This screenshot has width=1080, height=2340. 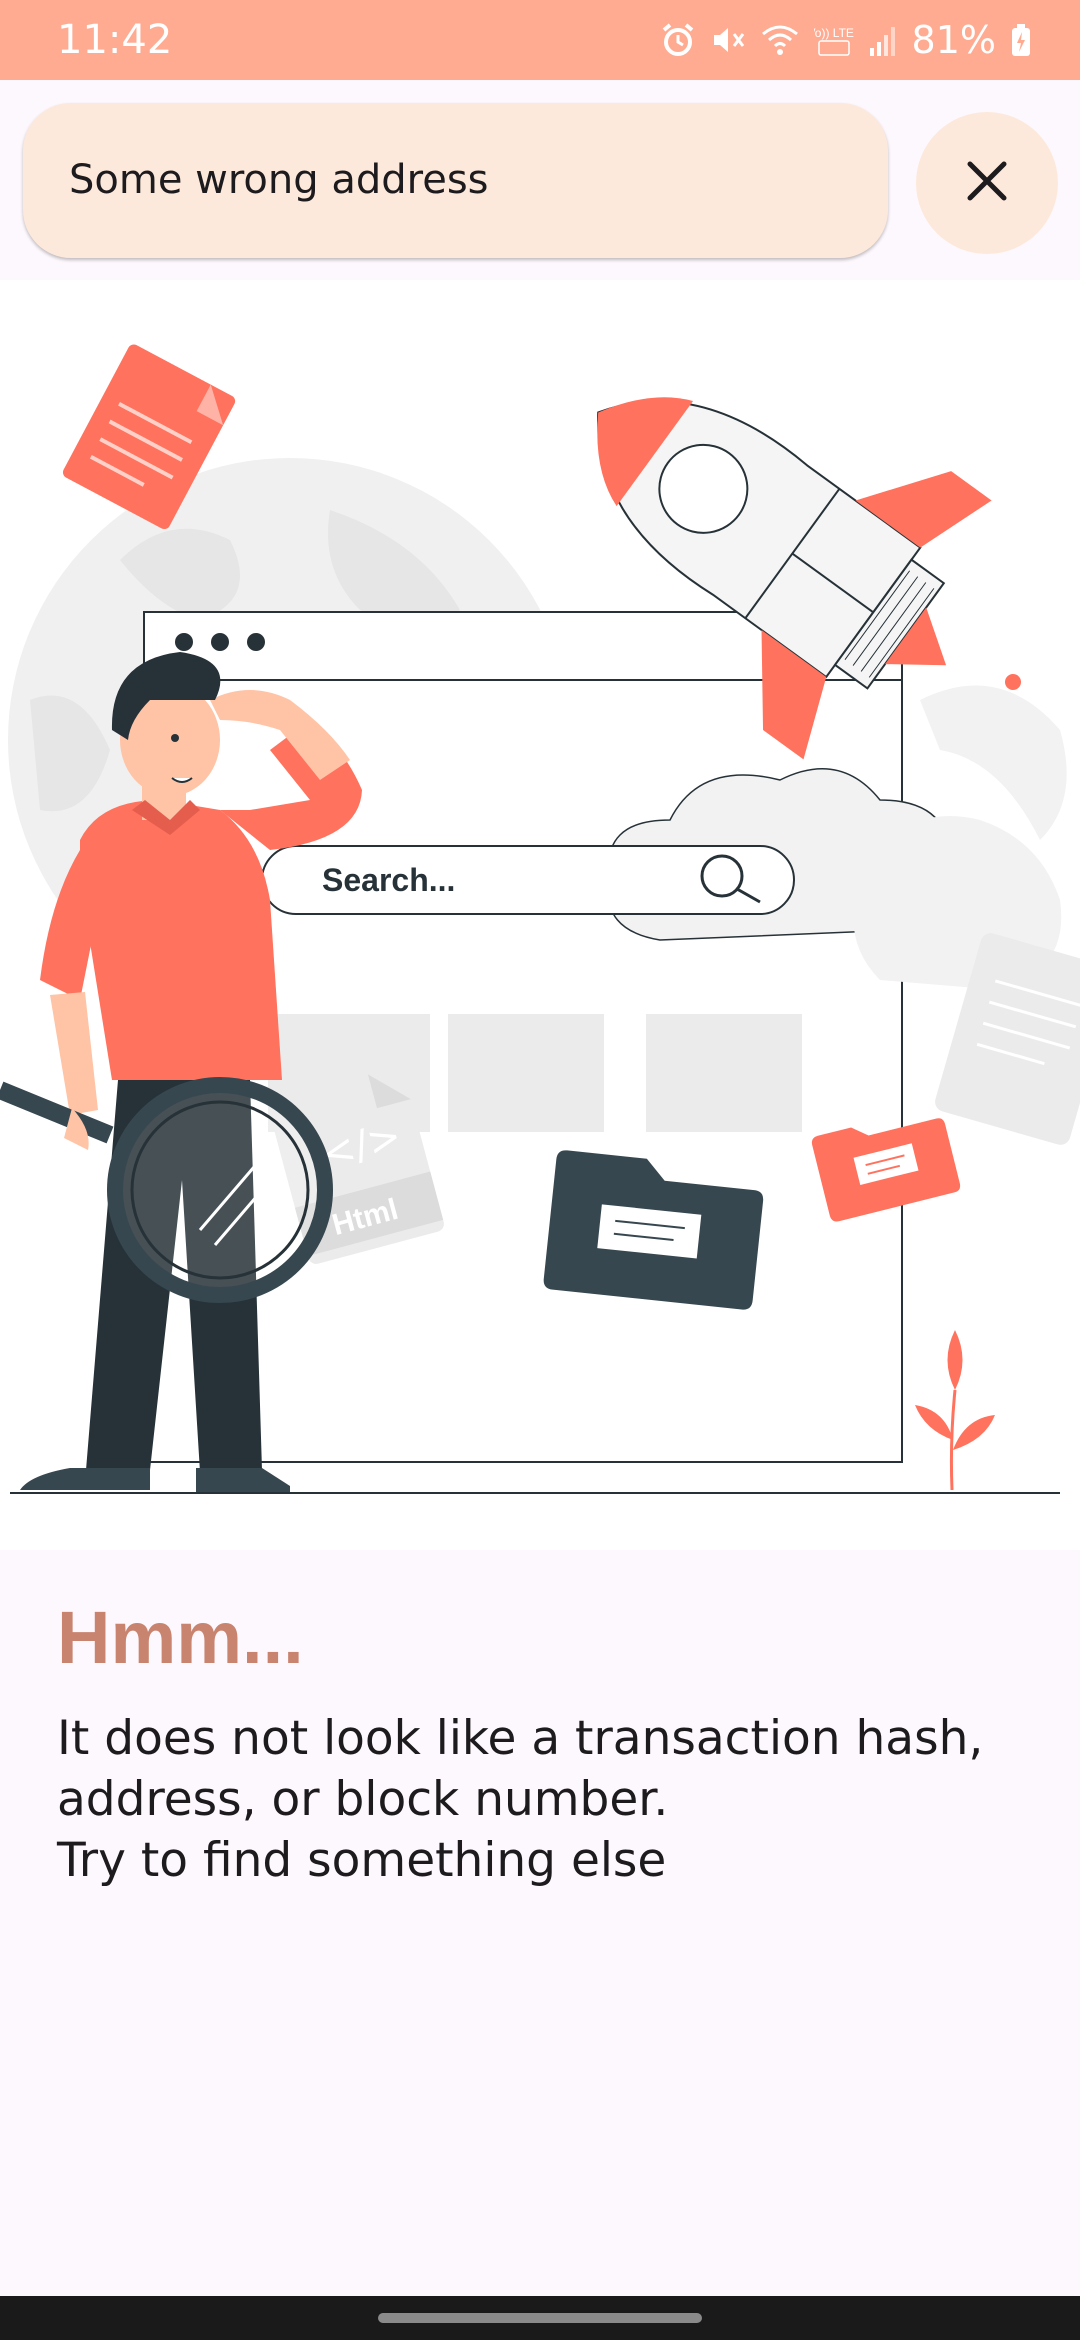 I want to click on magnifying-glass-graphic, so click(x=166, y=1190).